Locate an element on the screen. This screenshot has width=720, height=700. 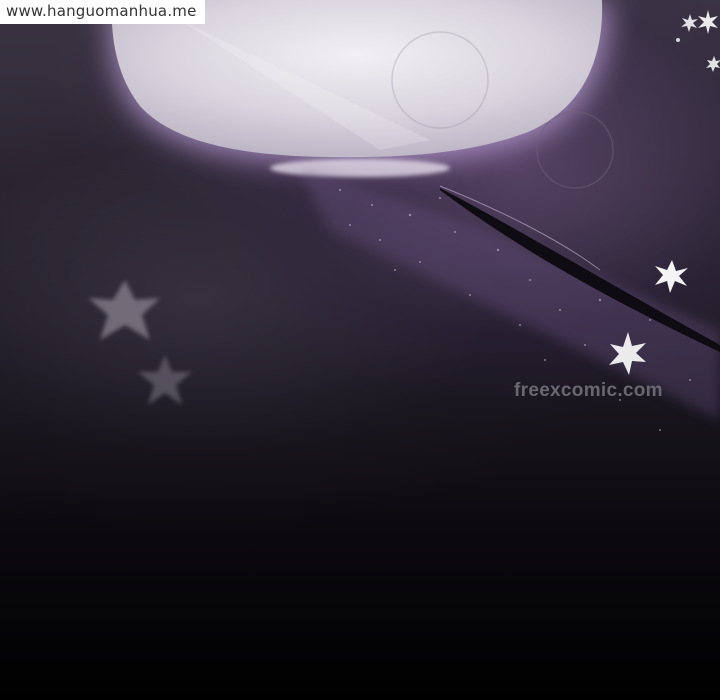
blurred-star-left is located at coordinates (124, 310).